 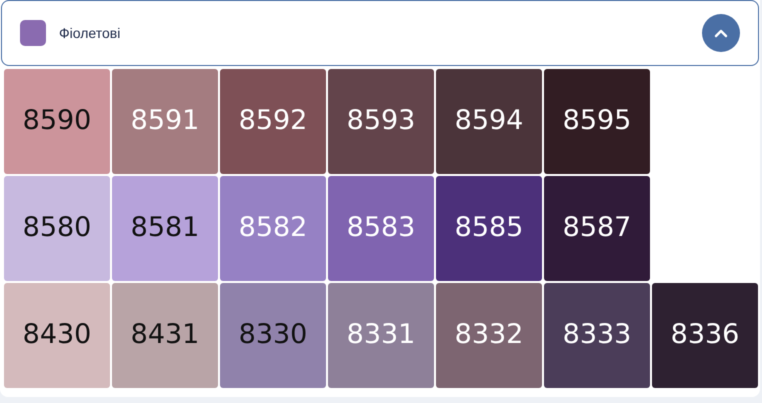 What do you see at coordinates (57, 121) in the screenshot?
I see `color-tile: 8590` at bounding box center [57, 121].